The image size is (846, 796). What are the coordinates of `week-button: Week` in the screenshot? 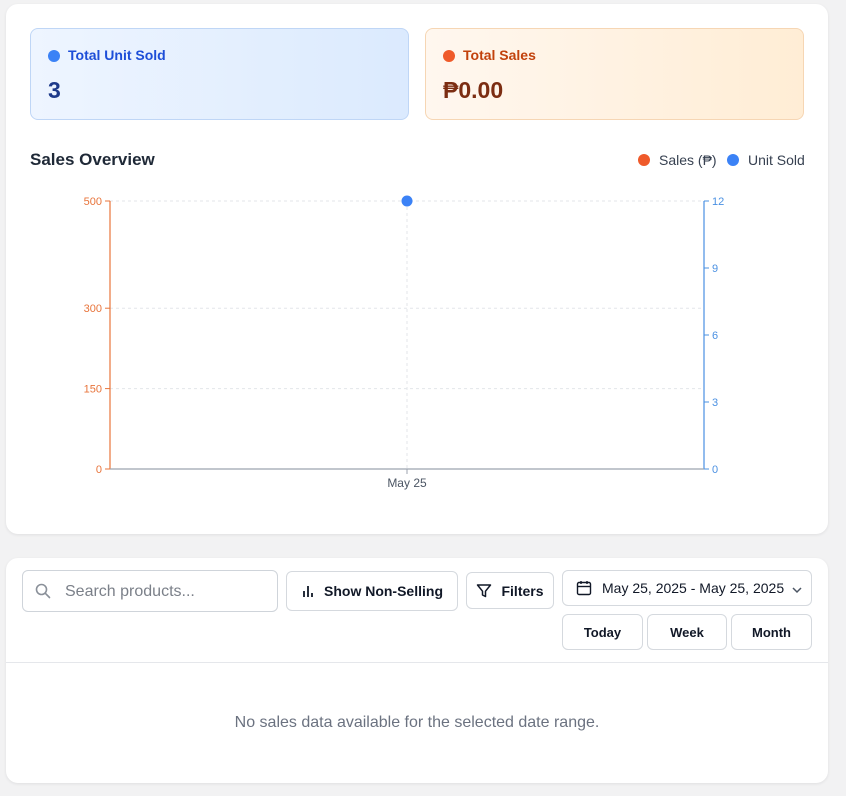 It's located at (687, 632).